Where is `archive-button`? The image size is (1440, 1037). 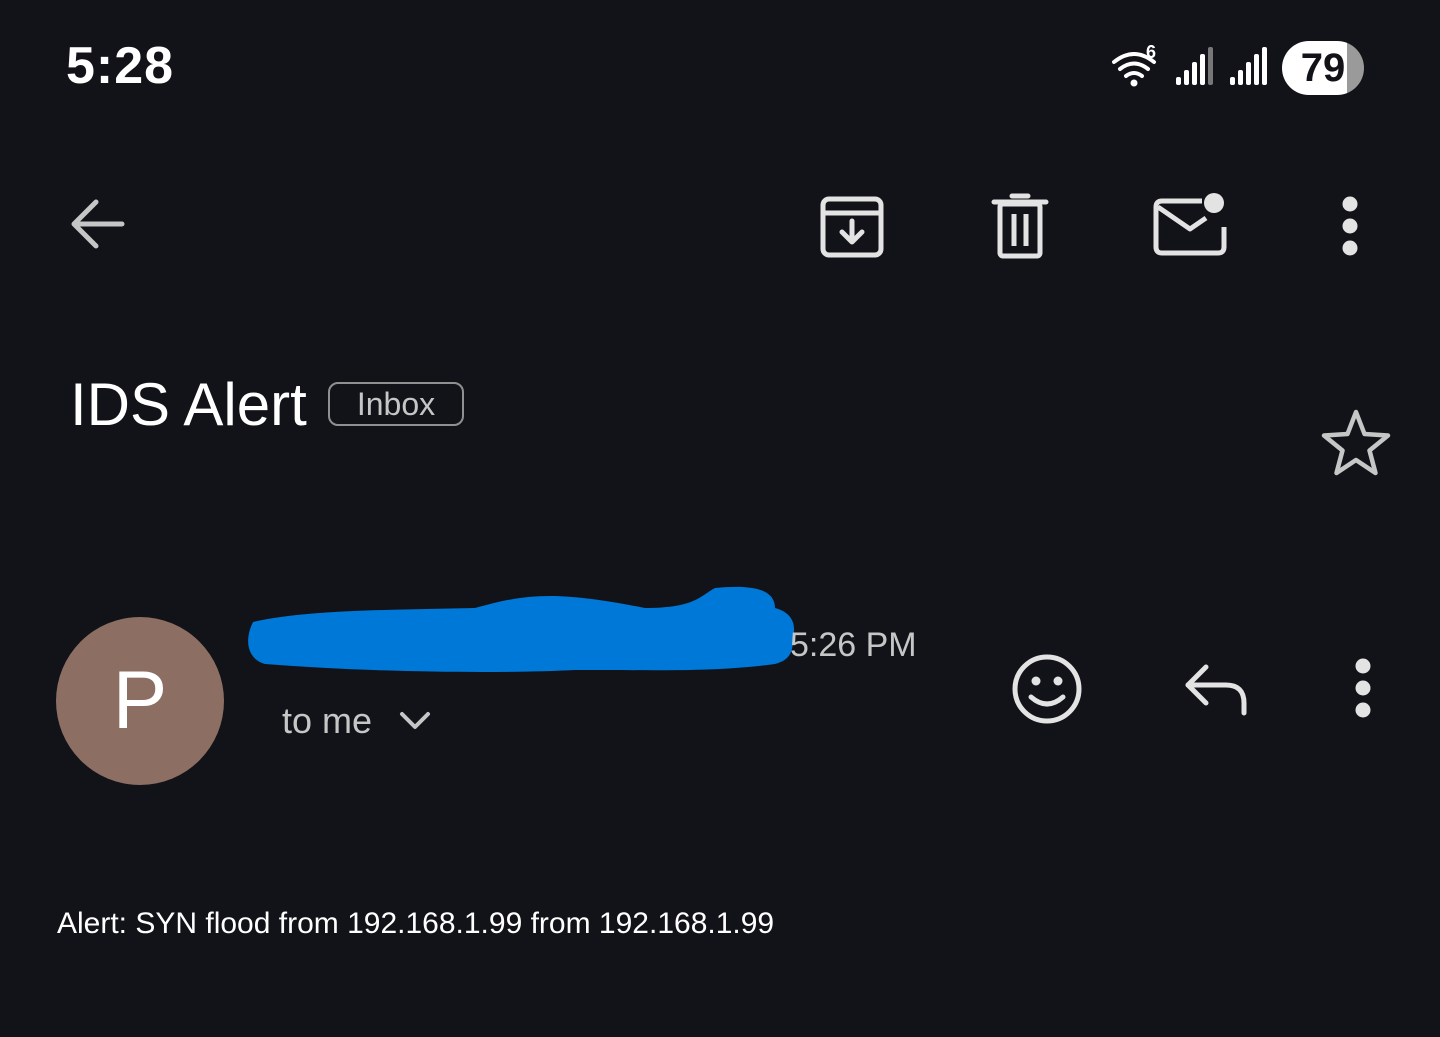 archive-button is located at coordinates (852, 226).